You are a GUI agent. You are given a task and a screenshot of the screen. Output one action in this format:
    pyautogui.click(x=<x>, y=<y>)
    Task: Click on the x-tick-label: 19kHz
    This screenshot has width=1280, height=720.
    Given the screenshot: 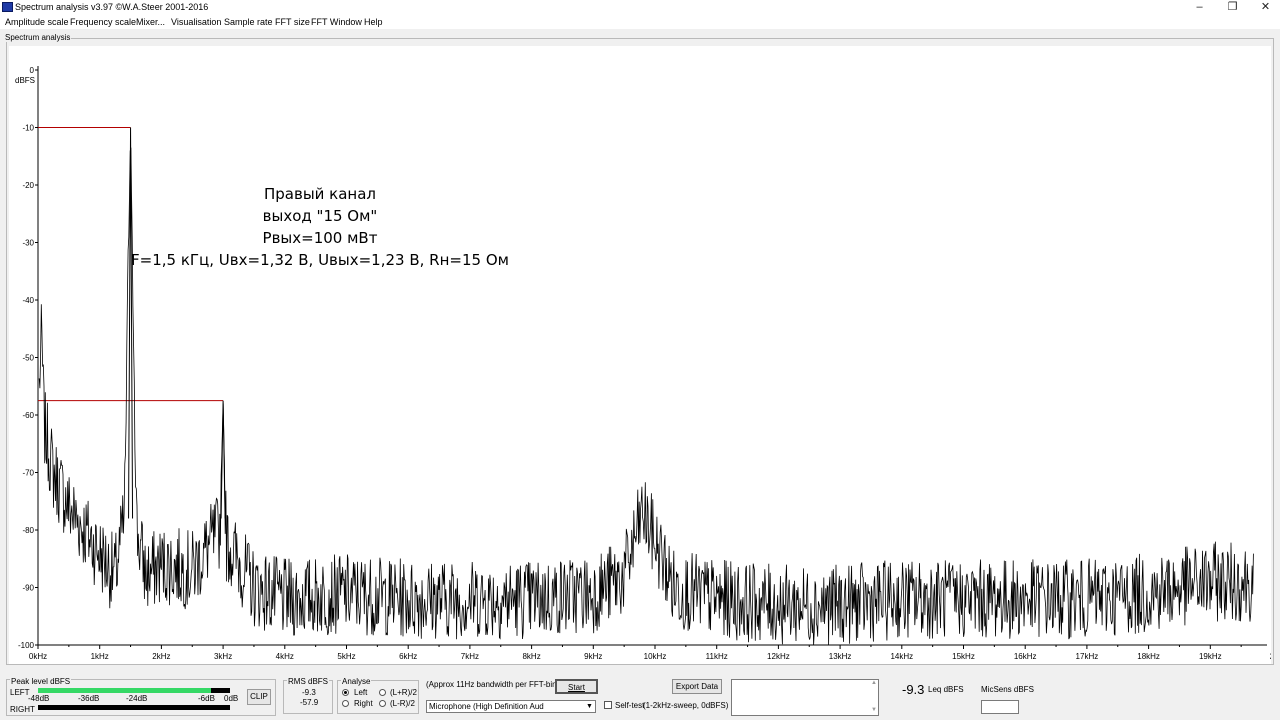 What is the action you would take?
    pyautogui.click(x=1210, y=656)
    